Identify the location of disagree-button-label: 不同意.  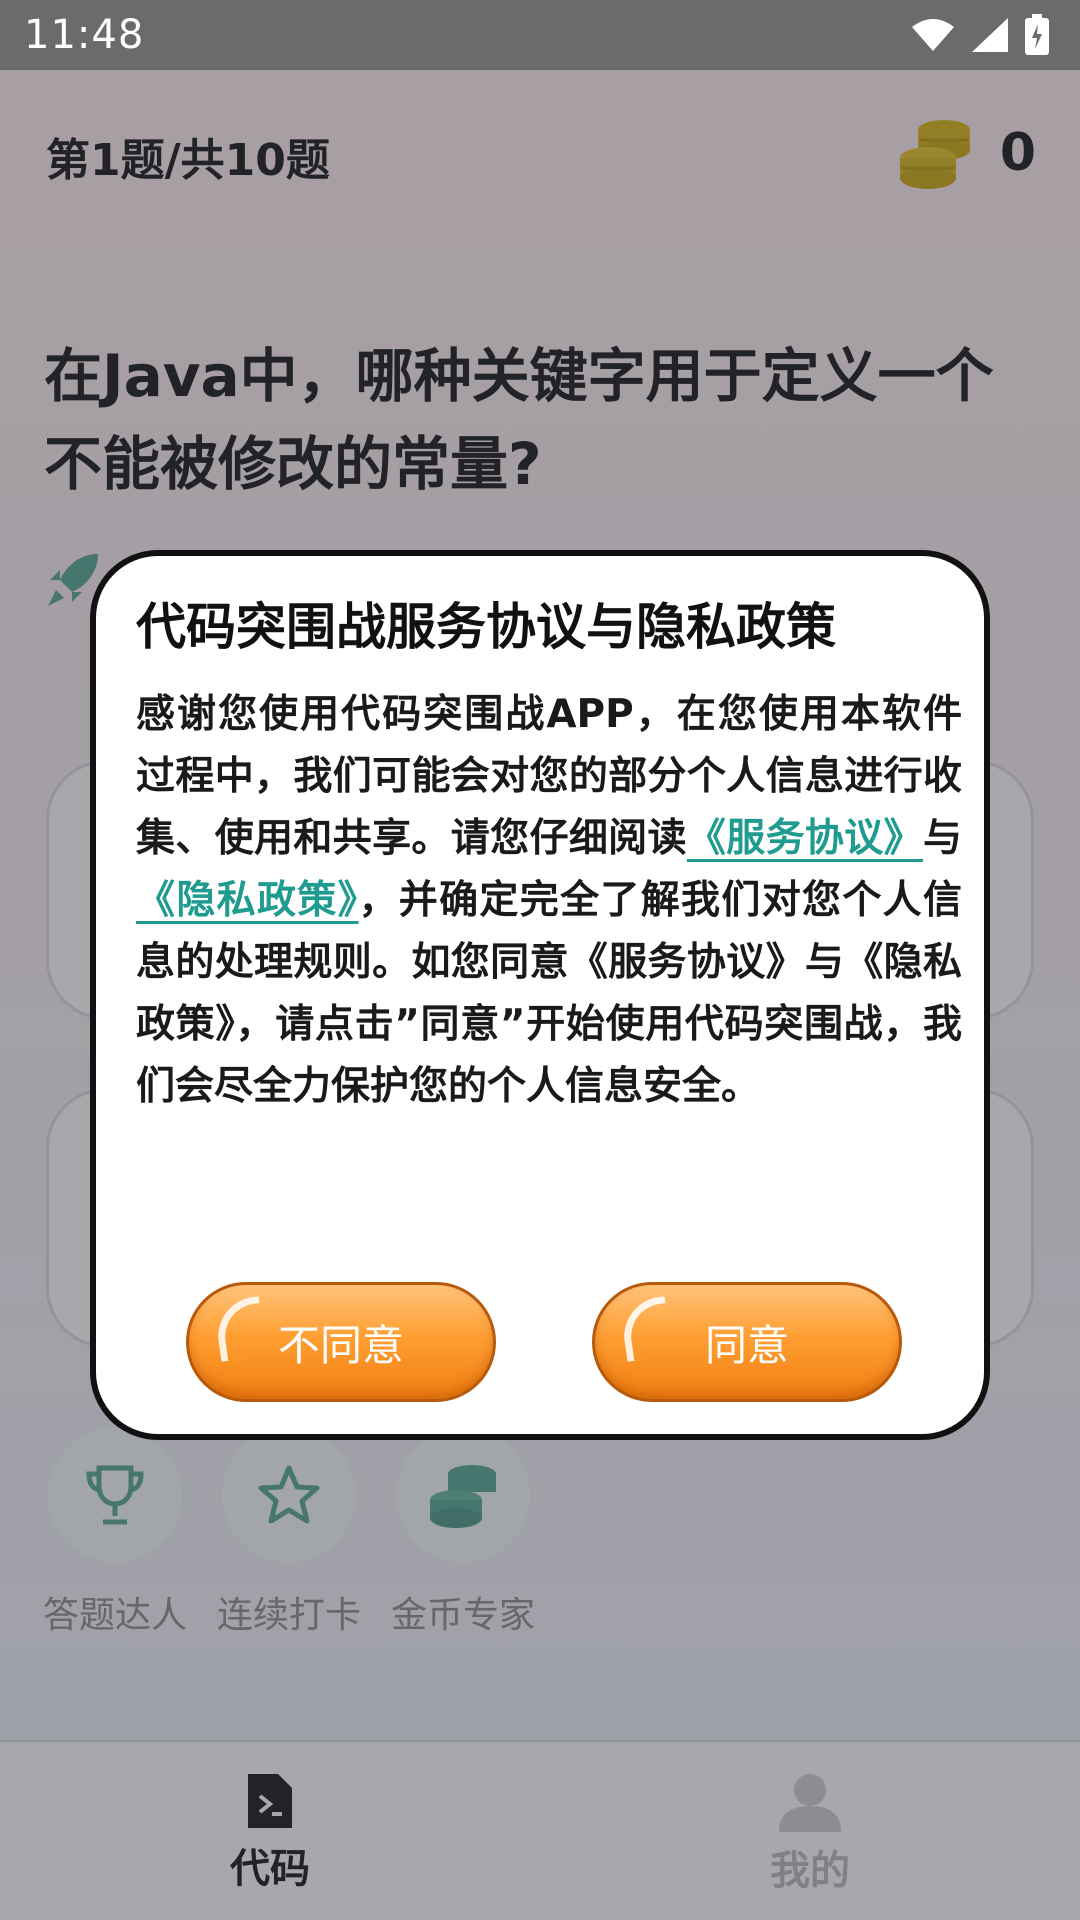
(340, 1345).